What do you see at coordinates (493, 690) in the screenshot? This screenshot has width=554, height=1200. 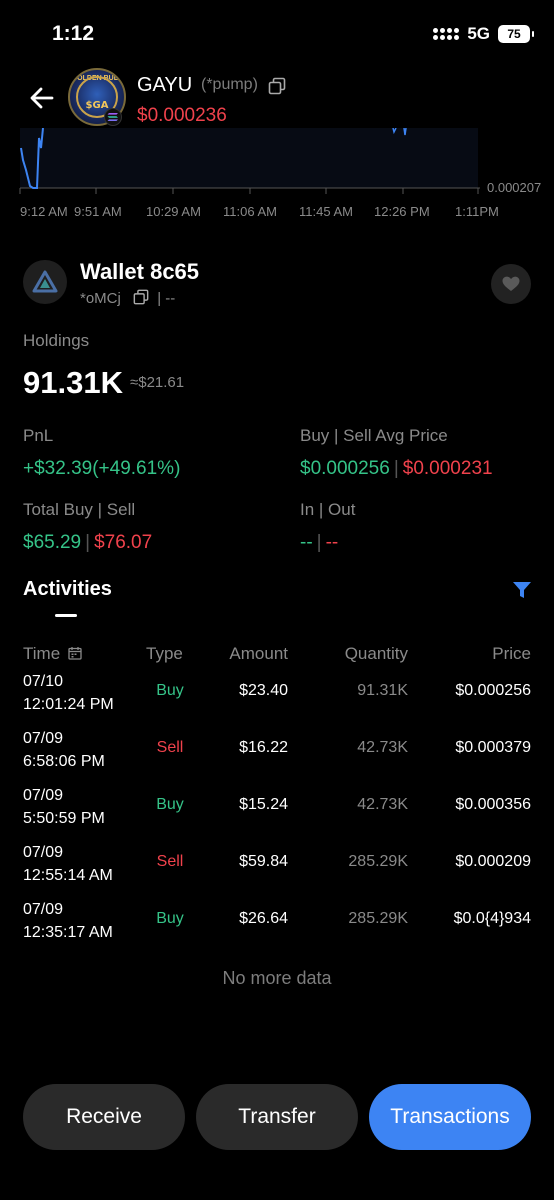 I see `row-price: $0.000256` at bounding box center [493, 690].